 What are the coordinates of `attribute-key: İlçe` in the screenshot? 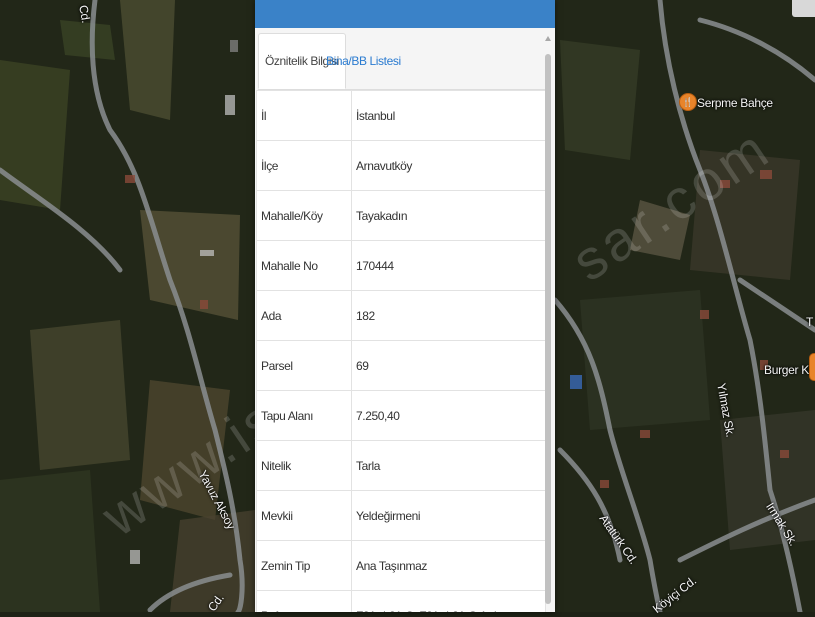 It's located at (304, 165).